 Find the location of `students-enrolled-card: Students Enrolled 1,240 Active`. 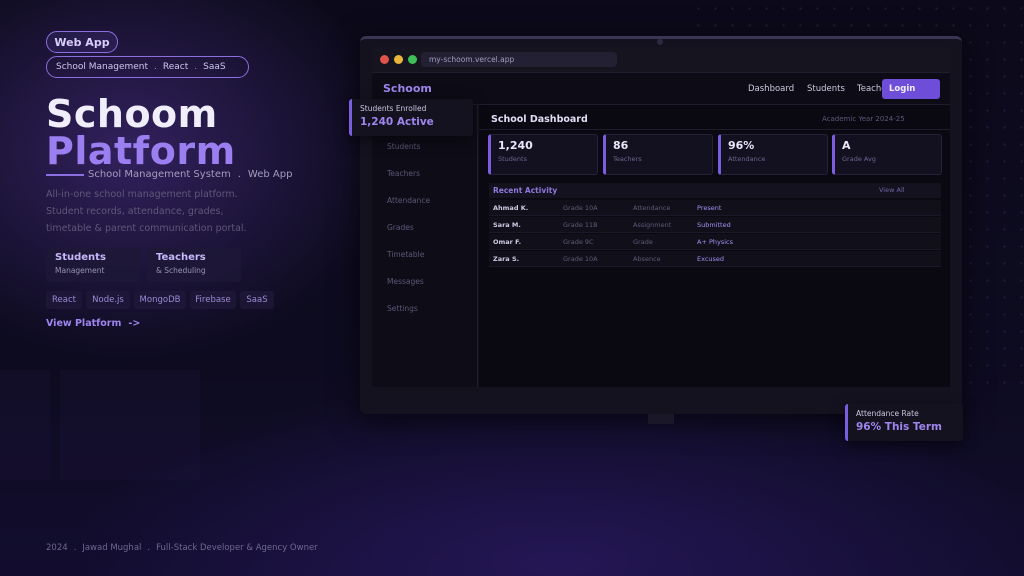

students-enrolled-card: Students Enrolled 1,240 Active is located at coordinates (411, 117).